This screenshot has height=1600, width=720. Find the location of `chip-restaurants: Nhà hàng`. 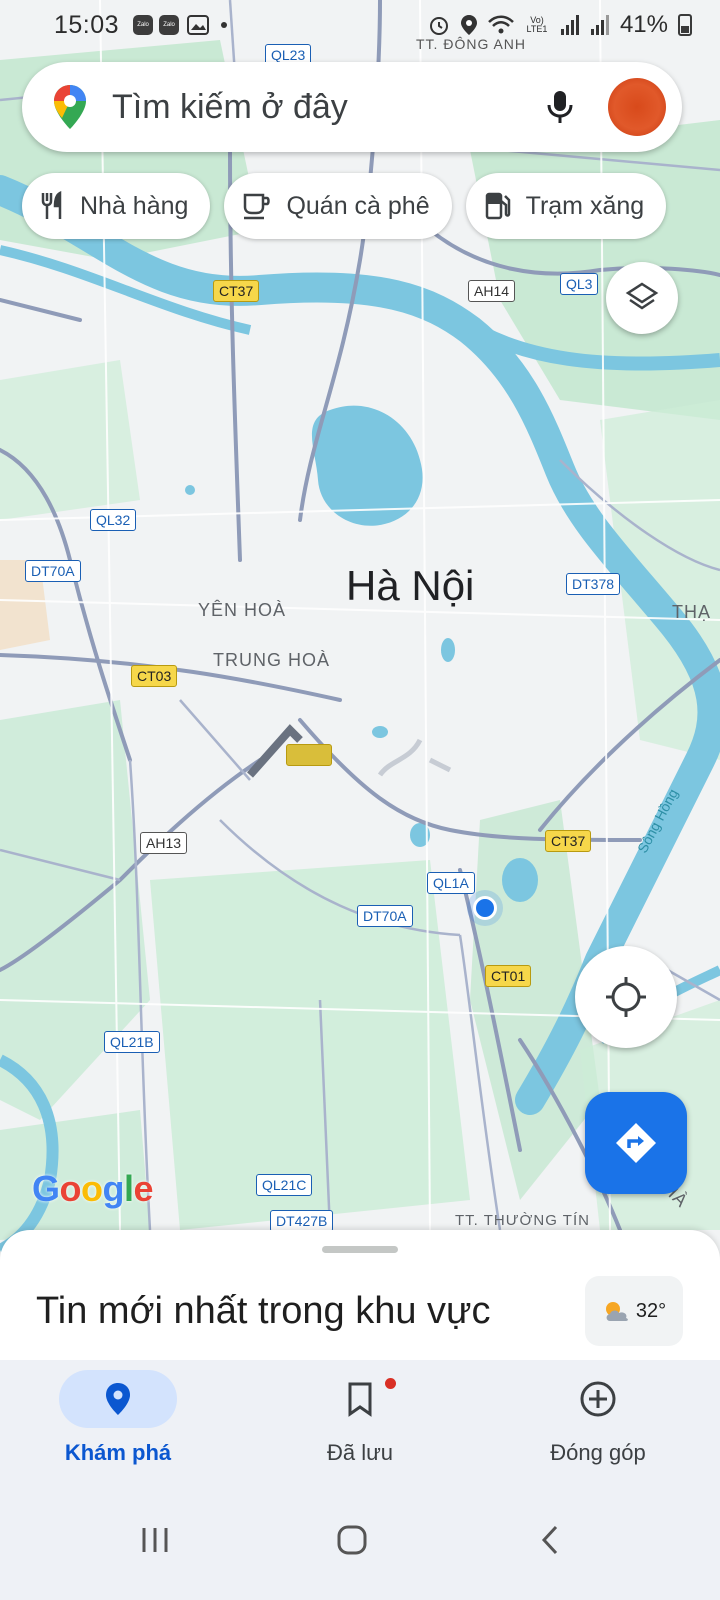

chip-restaurants: Nhà hàng is located at coordinates (116, 206).